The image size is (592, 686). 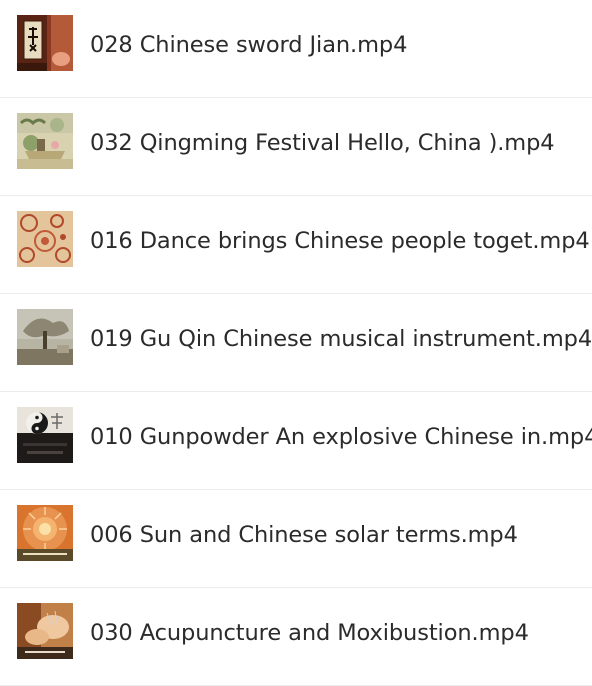 I want to click on file-row: 032 Qingming Festival Hello, China ).mp4, so click(x=296, y=147).